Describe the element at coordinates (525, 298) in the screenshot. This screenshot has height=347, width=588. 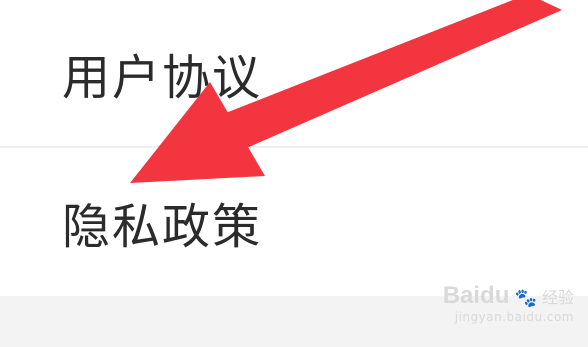
I see `paw-icon: 🐾` at that location.